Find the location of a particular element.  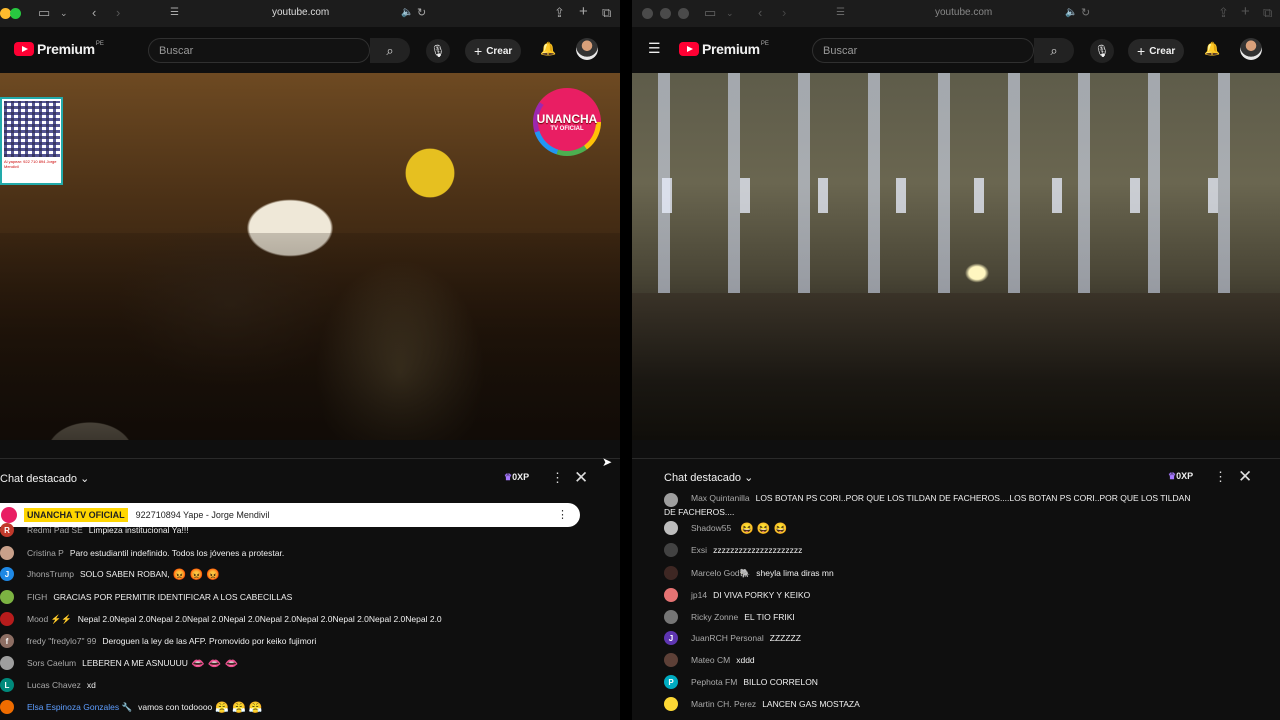

chat-message: P Pephota FM BILLO CORRELON is located at coordinates (741, 682).